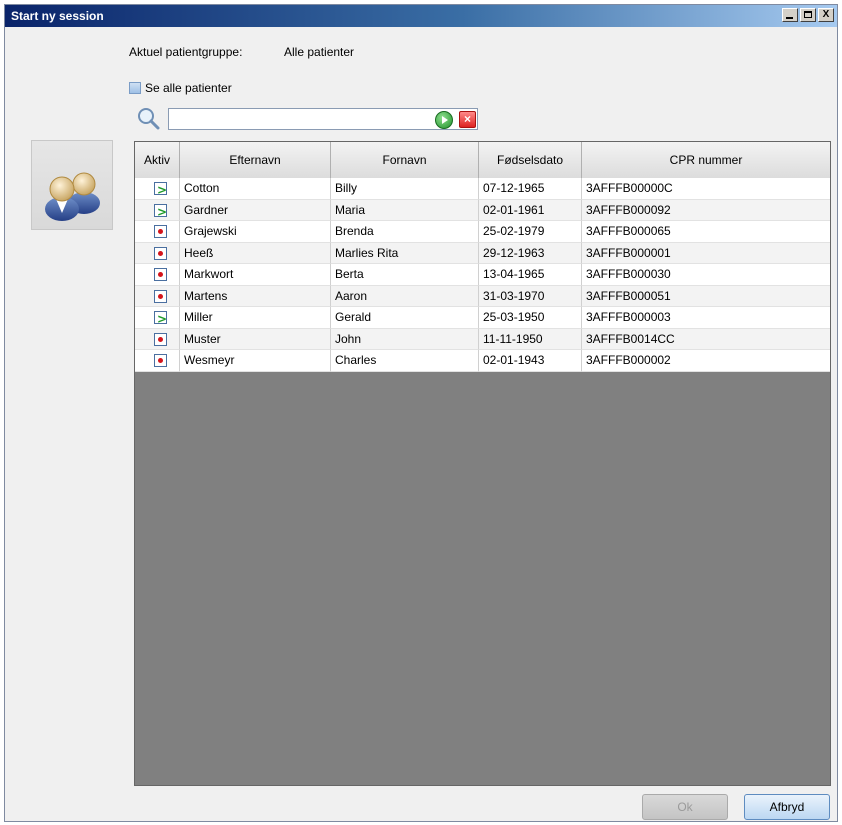 This screenshot has width=842, height=825. What do you see at coordinates (530, 210) in the screenshot?
I see `fodselsdato-cell: 02-01-1961` at bounding box center [530, 210].